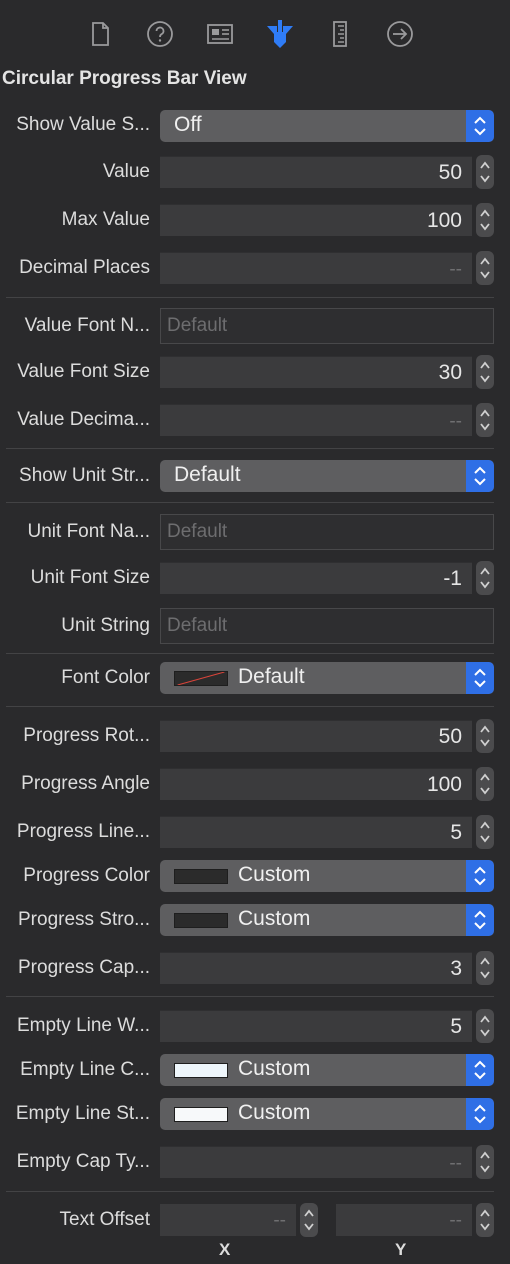  Describe the element at coordinates (485, 1162) in the screenshot. I see `empty-cap-type-stepper` at that location.